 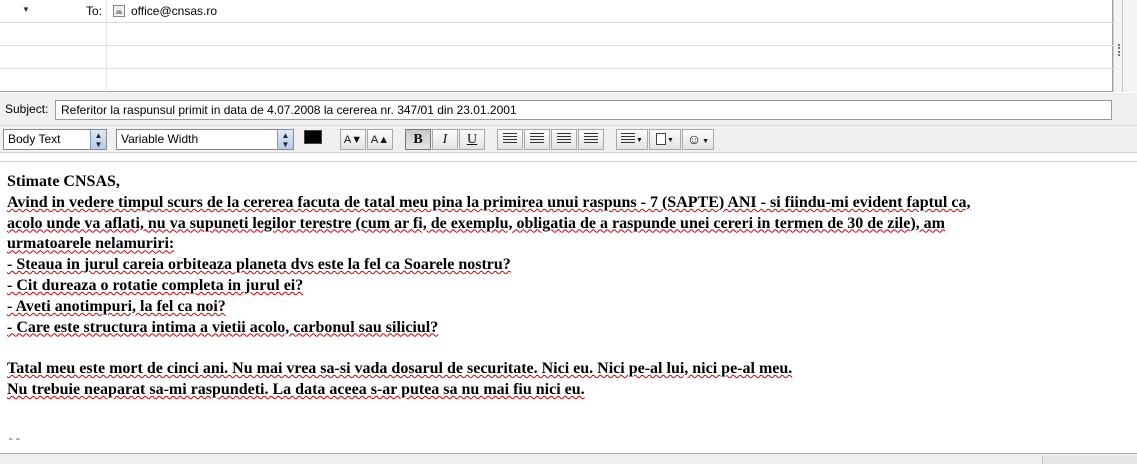 I want to click on numbered-list-icon, so click(x=537, y=138).